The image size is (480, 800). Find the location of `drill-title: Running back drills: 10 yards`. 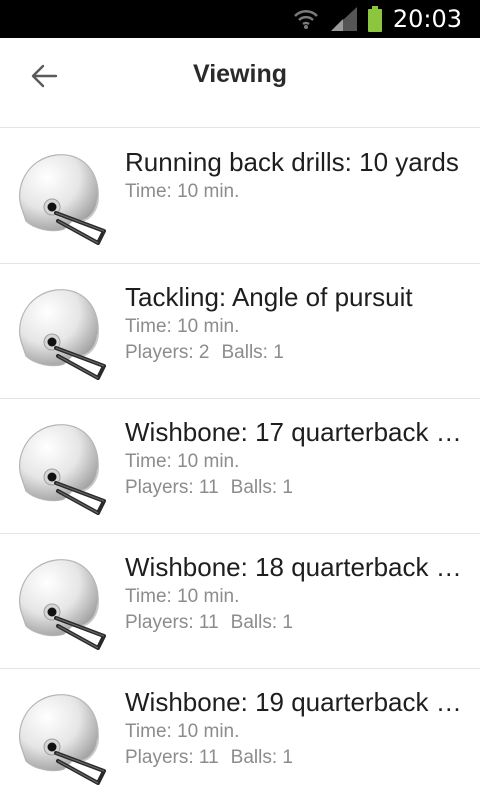

drill-title: Running back drills: 10 yards is located at coordinates (292, 162).